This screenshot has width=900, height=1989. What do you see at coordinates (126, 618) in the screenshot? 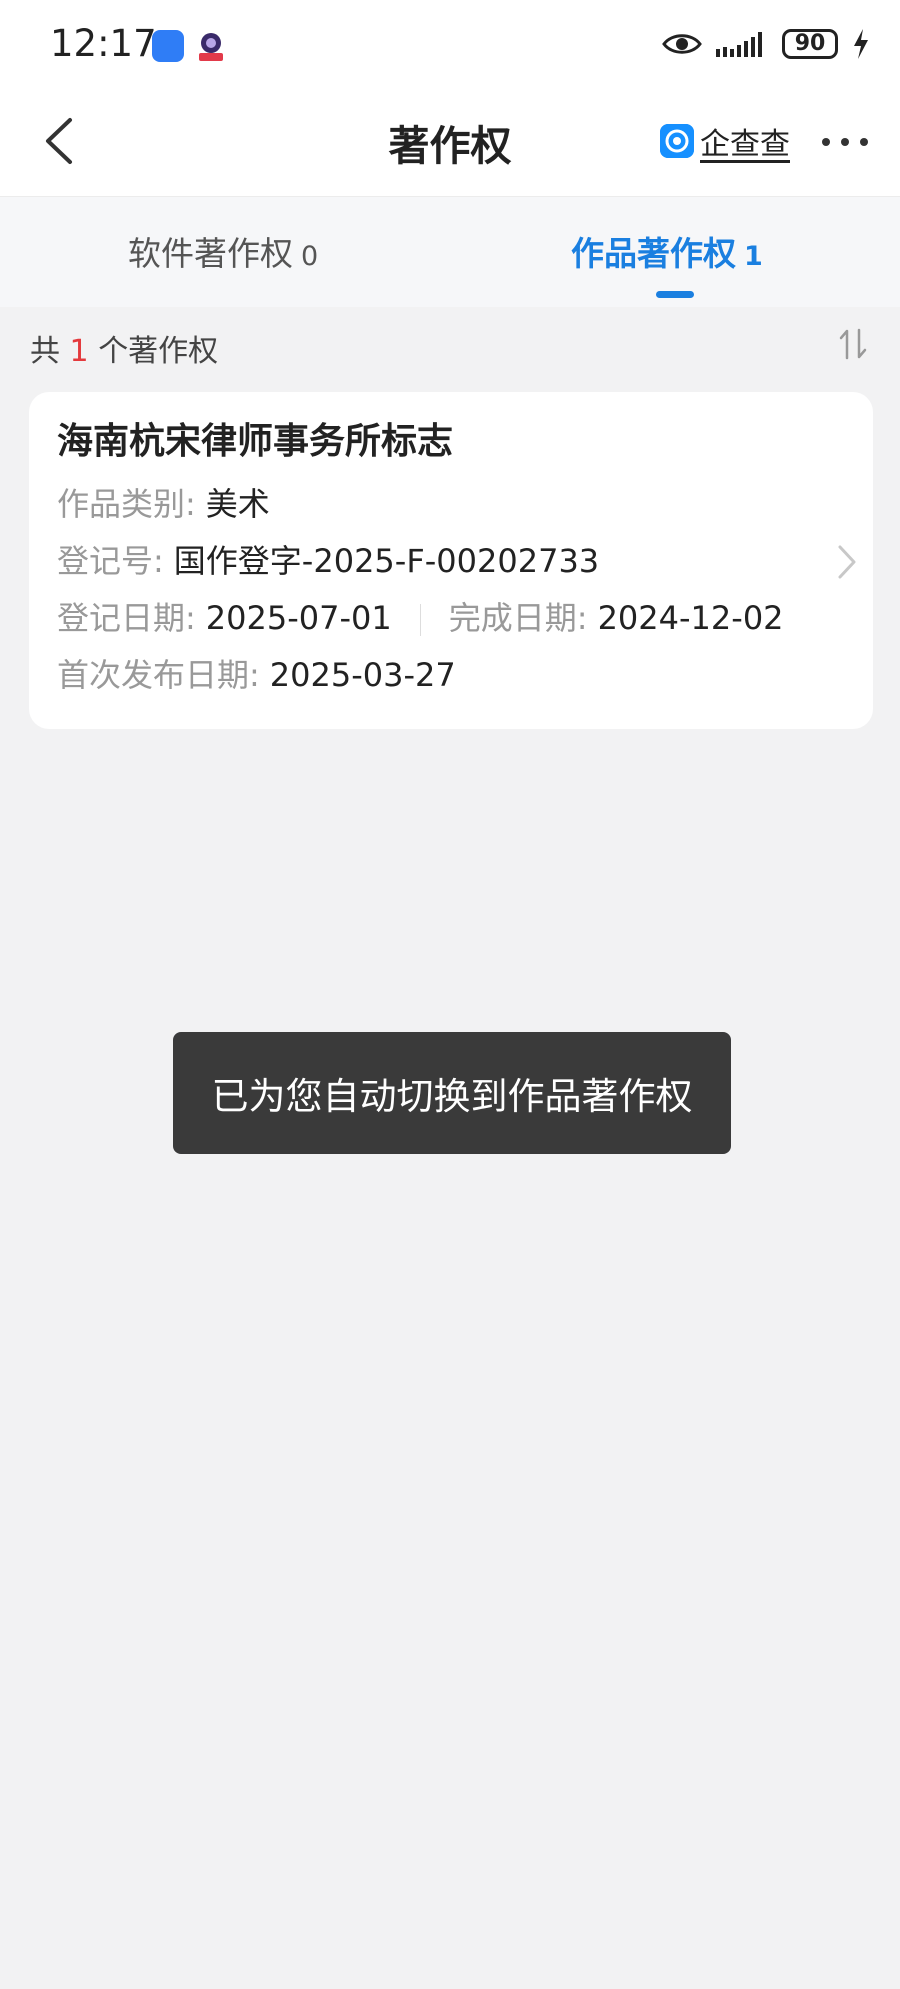
I see `registration-date-label: 登记日期:` at bounding box center [126, 618].